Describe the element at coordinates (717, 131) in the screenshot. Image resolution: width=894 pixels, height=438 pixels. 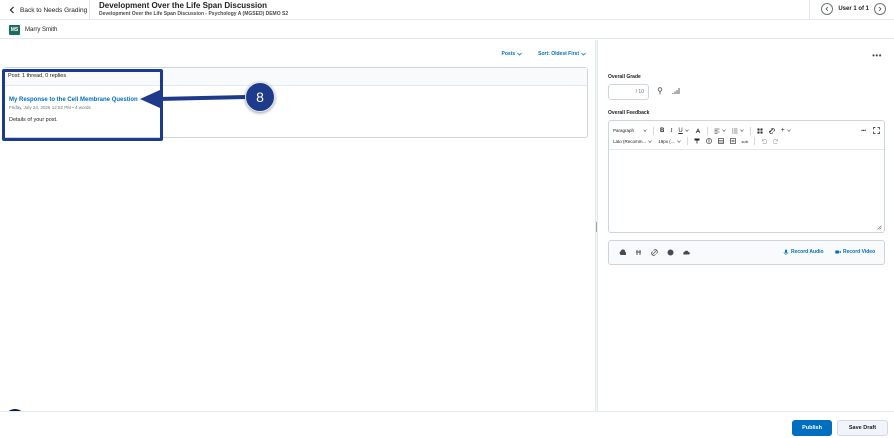
I see `align-left-icon` at that location.